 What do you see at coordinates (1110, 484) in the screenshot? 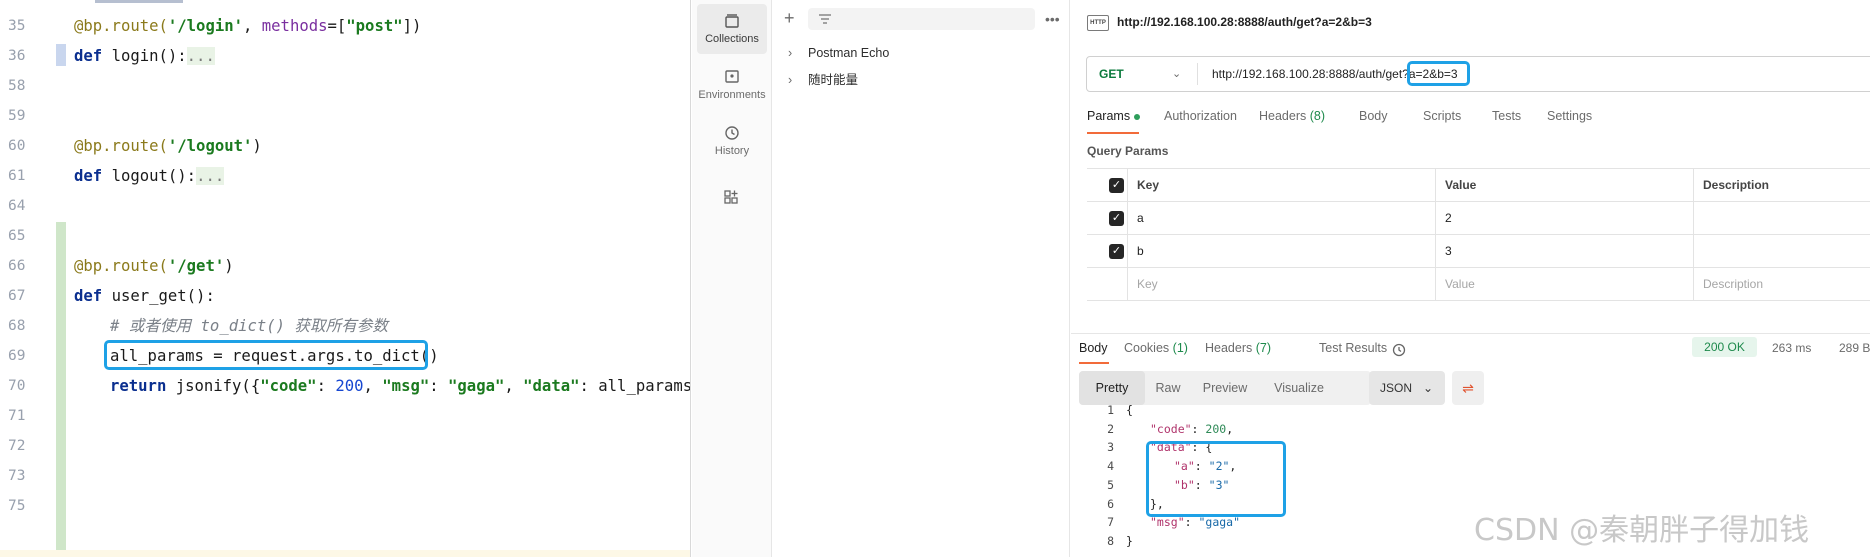
I see `line-number: 5` at bounding box center [1110, 484].